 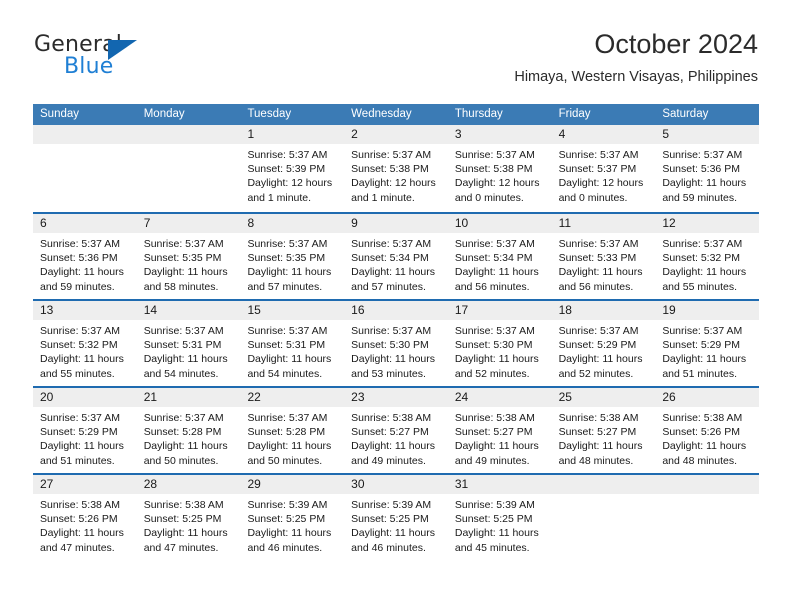 I want to click on sunset-time: Sunset: 5:38 PM, so click(x=493, y=169).